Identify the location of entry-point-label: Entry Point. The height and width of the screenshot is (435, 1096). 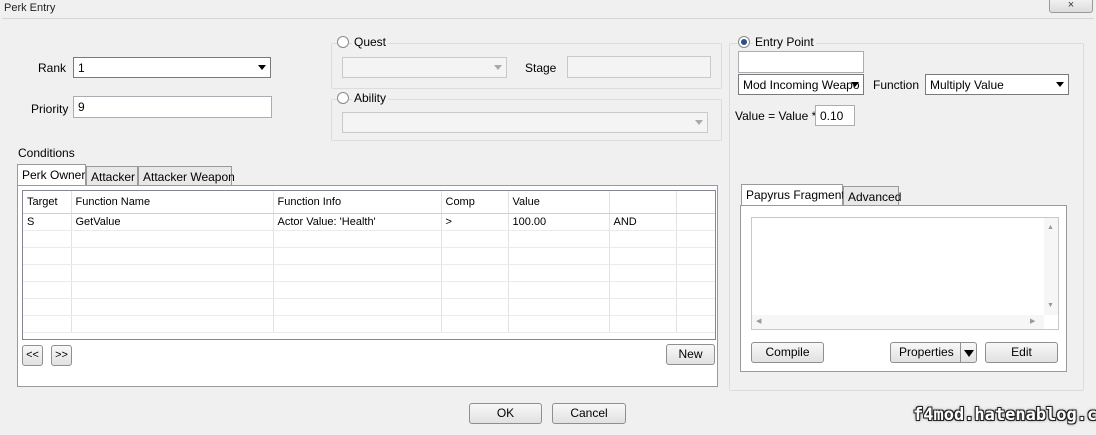
(784, 42).